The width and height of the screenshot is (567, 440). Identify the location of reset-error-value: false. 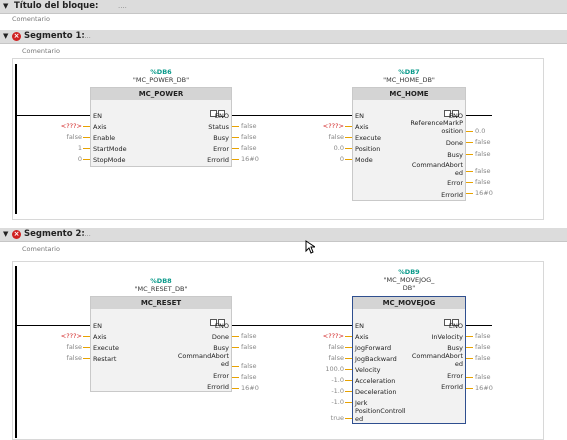
(248, 377).